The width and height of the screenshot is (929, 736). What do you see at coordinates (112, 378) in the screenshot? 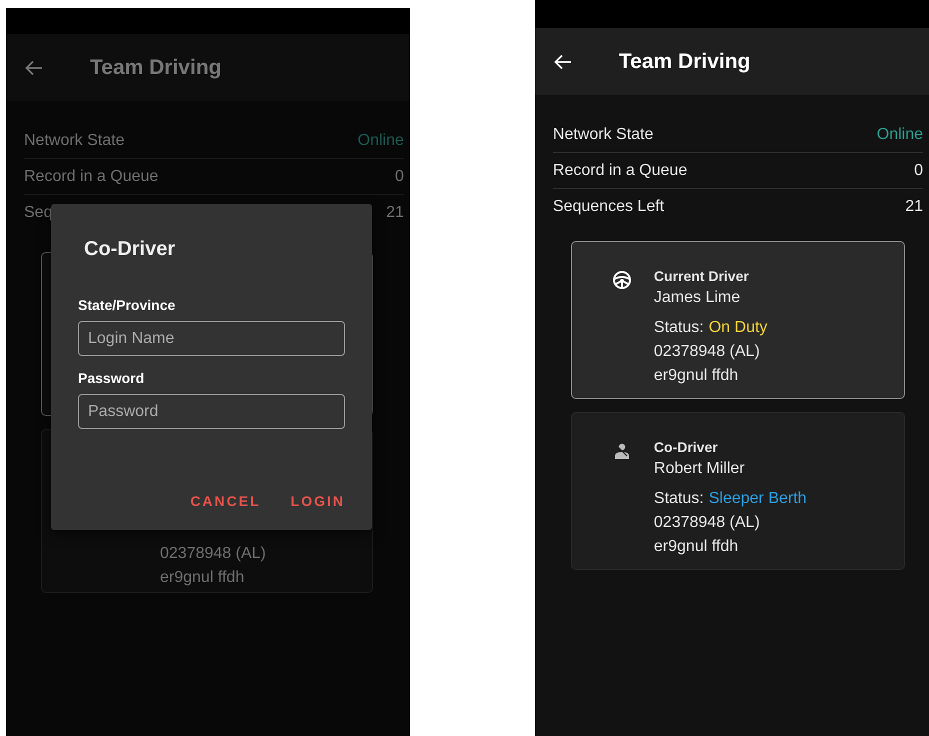
I see `field-label: Password` at bounding box center [112, 378].